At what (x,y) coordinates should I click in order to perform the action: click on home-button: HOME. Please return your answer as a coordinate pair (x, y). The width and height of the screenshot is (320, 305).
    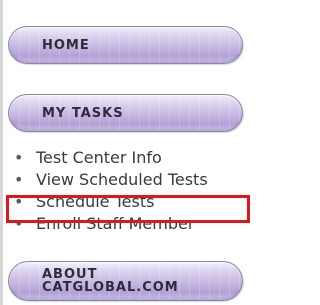
    Looking at the image, I should click on (125, 45).